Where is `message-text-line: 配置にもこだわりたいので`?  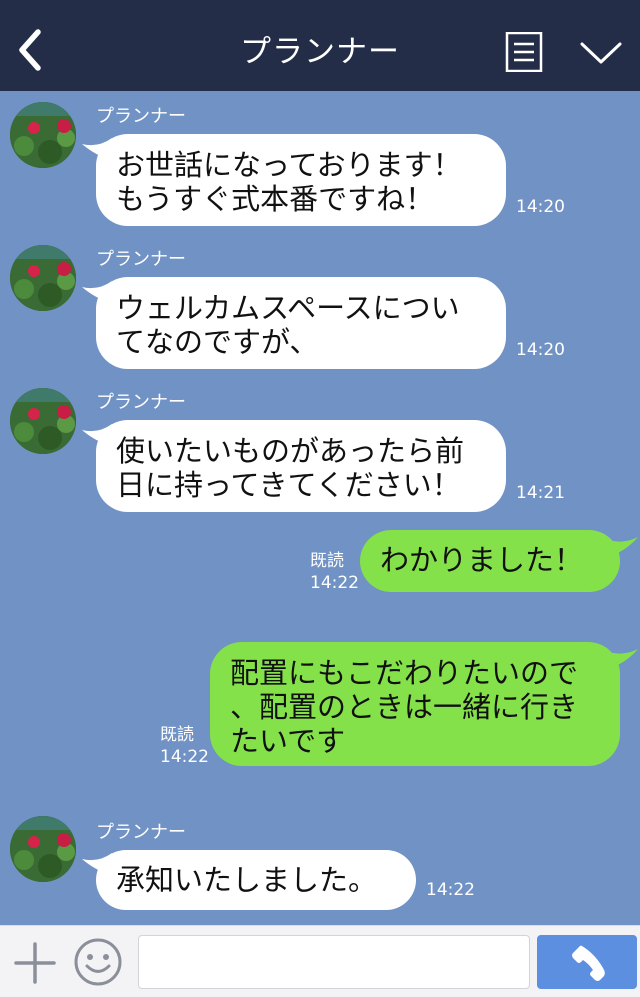 message-text-line: 配置にもこだわりたいので is located at coordinates (404, 673).